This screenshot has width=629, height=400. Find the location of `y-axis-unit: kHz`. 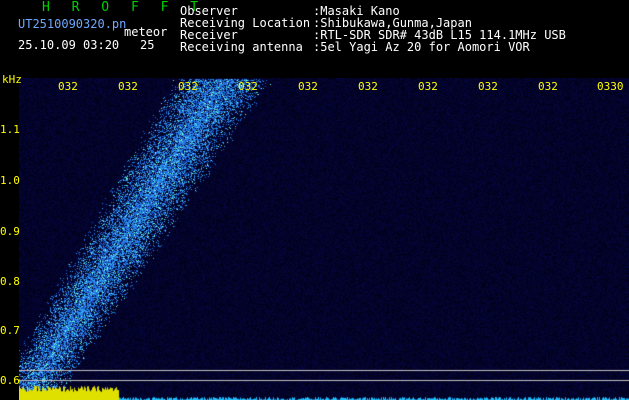

y-axis-unit: kHz is located at coordinates (12, 79).